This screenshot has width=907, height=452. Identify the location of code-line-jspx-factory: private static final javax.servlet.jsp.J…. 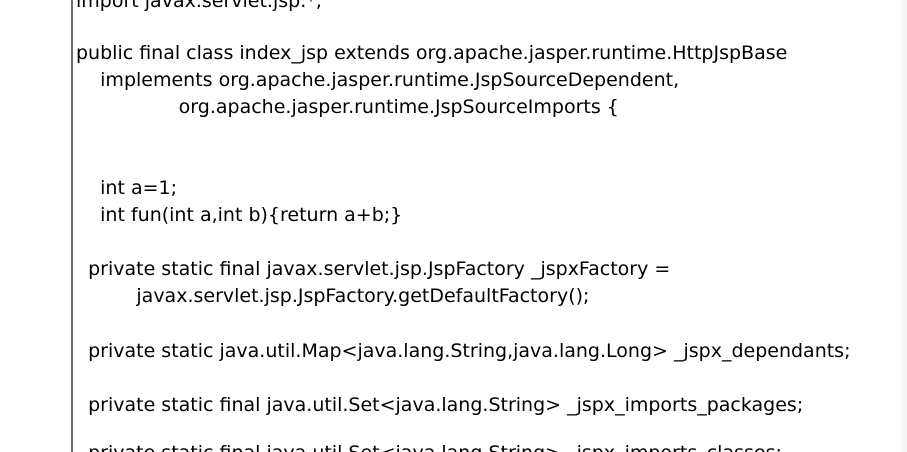
(373, 269).